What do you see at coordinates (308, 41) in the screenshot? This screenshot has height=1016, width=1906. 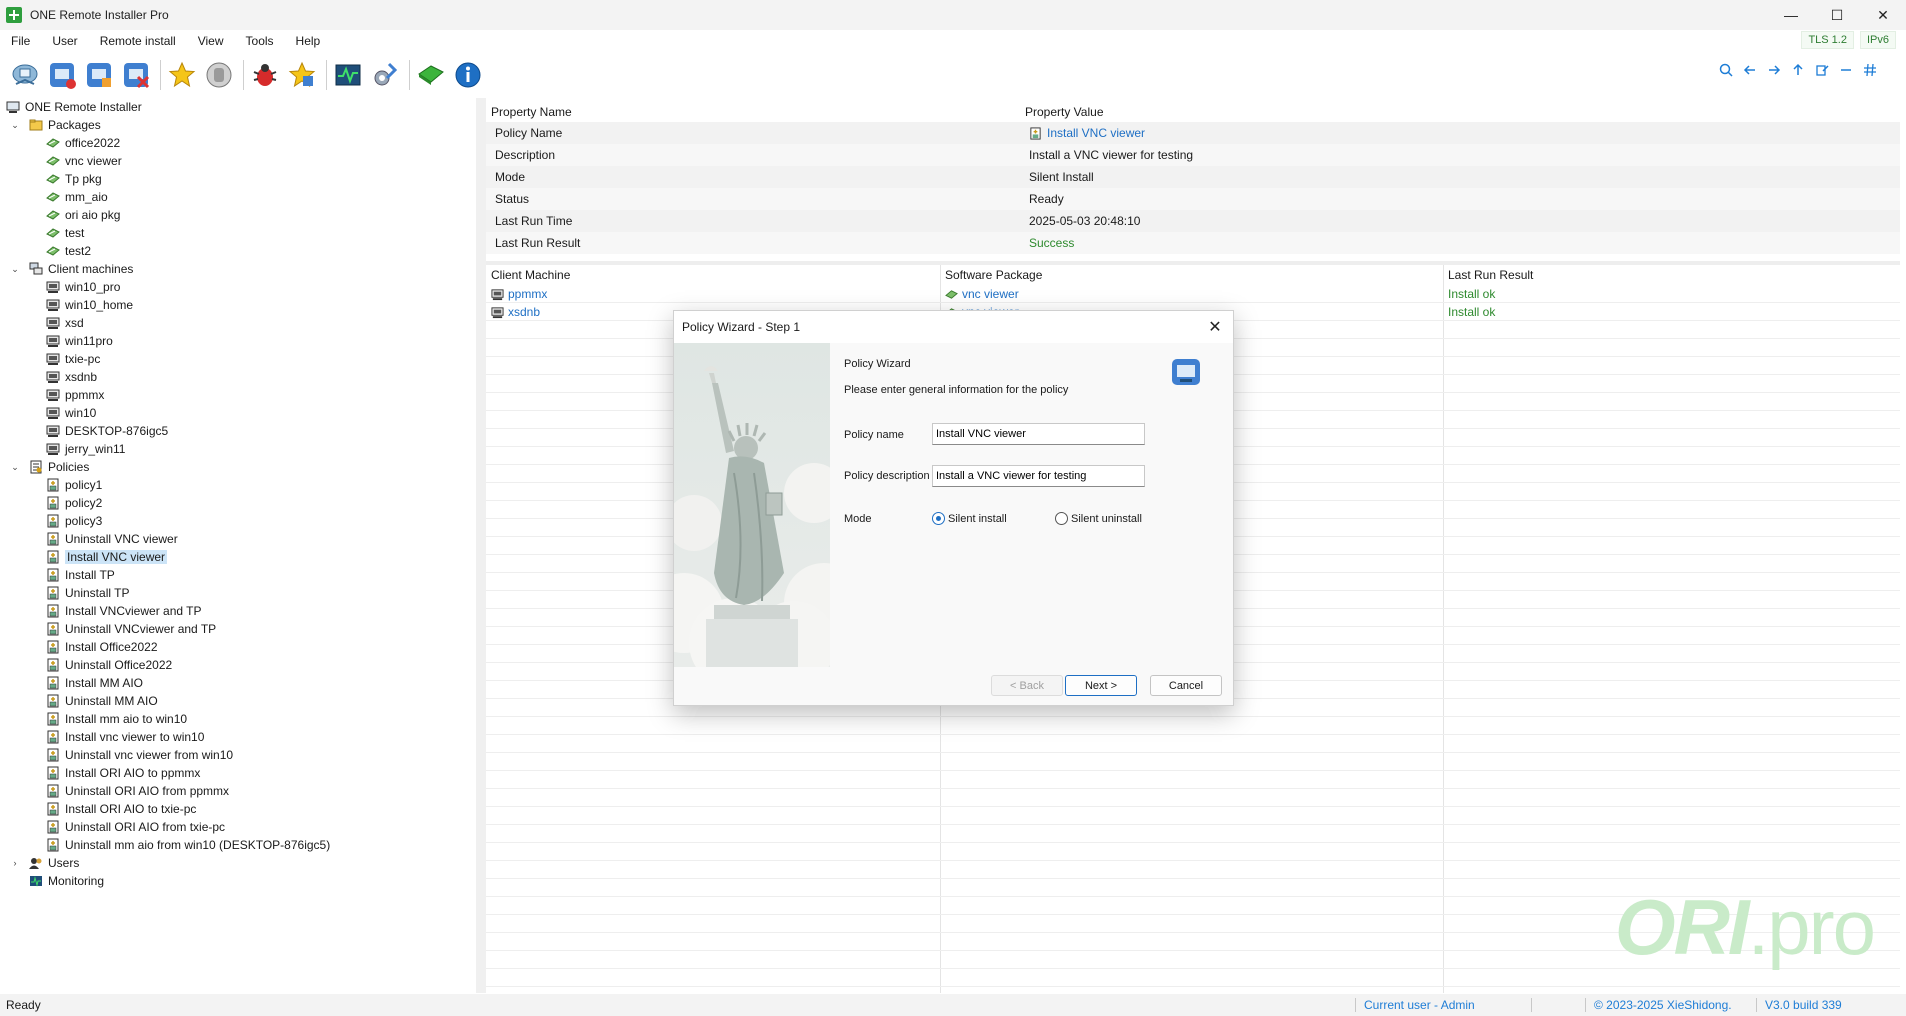 I see `menu-help: Help` at bounding box center [308, 41].